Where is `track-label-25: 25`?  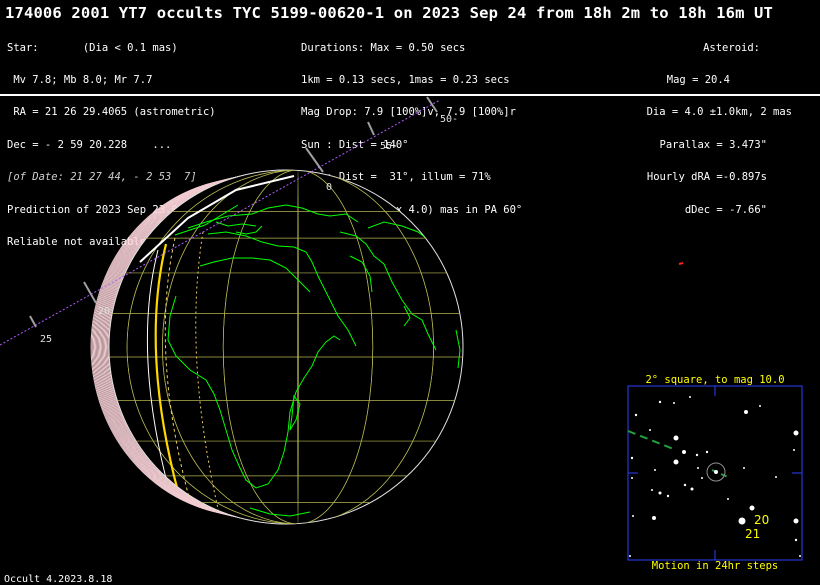 track-label-25: 25 is located at coordinates (46, 339).